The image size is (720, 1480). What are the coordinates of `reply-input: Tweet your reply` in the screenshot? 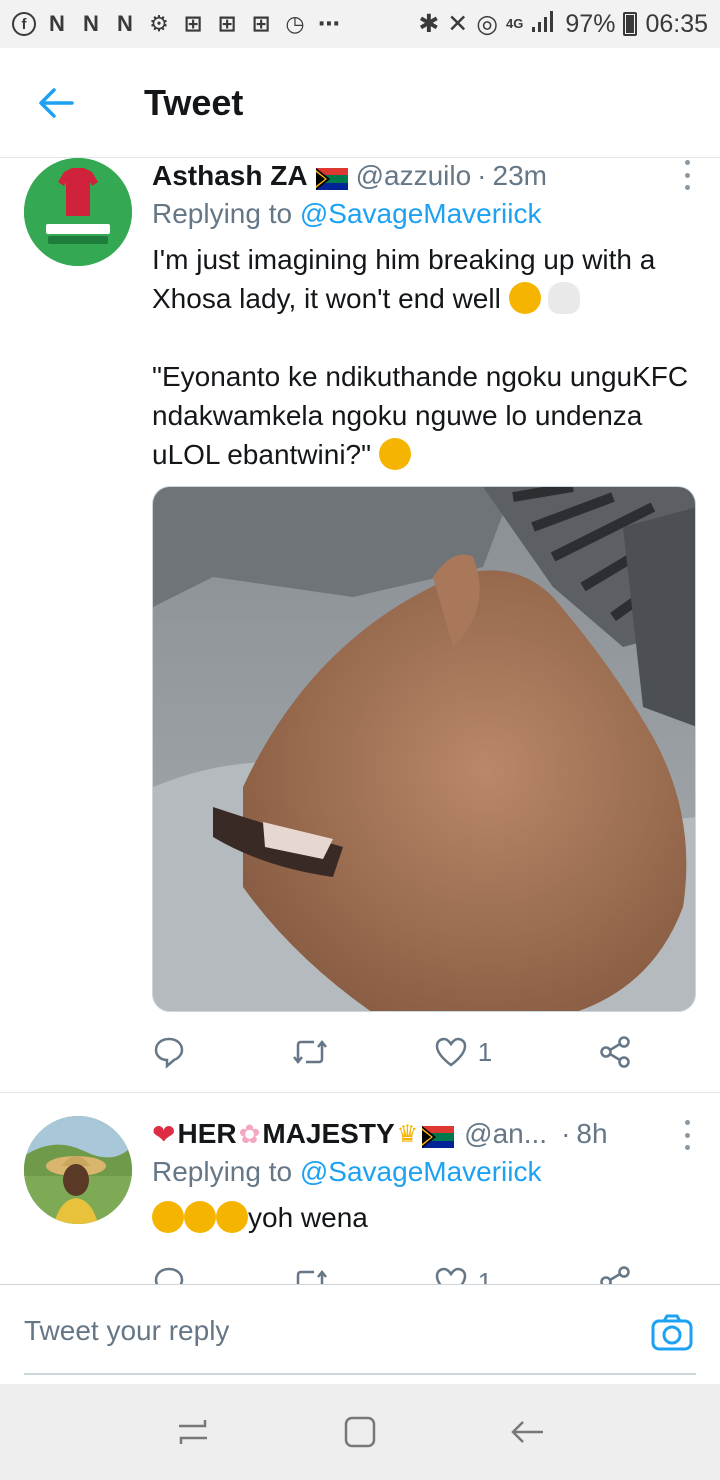 It's located at (126, 1331).